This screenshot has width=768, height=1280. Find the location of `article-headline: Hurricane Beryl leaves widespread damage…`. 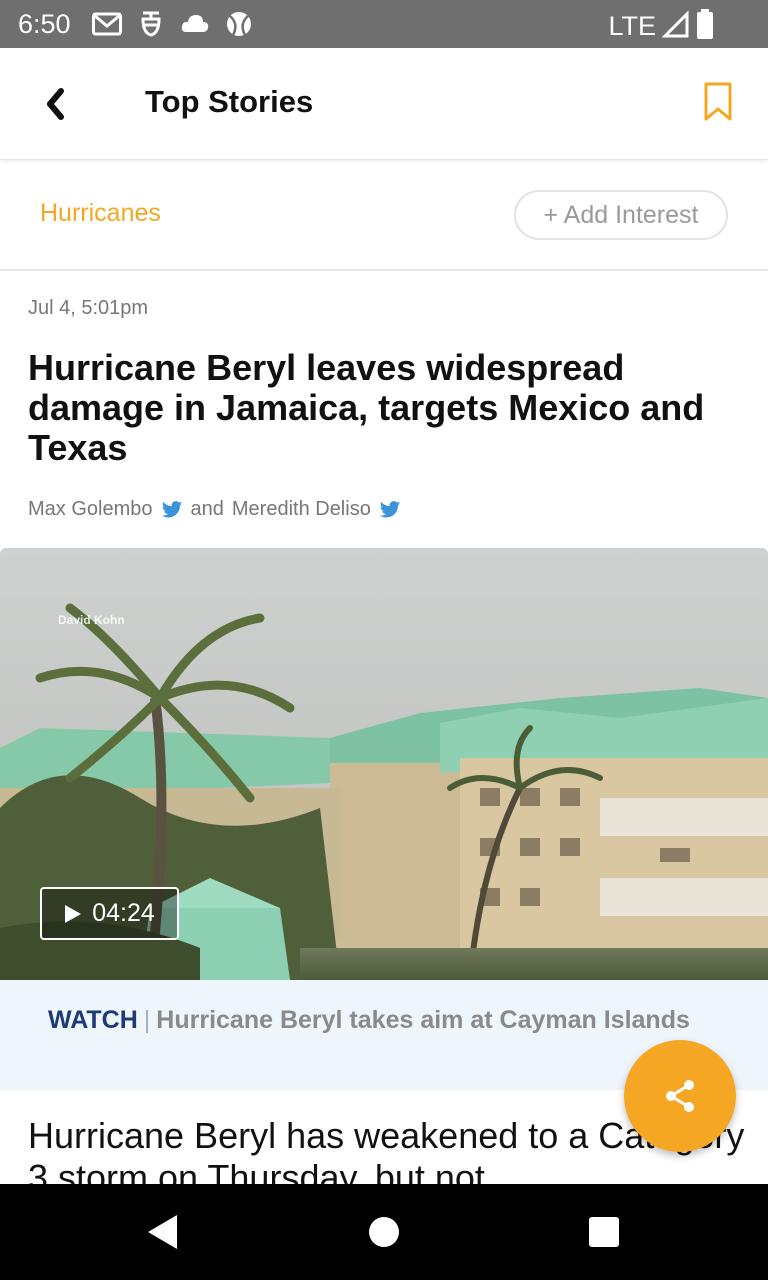

article-headline: Hurricane Beryl leaves widespread damage… is located at coordinates (366, 407).